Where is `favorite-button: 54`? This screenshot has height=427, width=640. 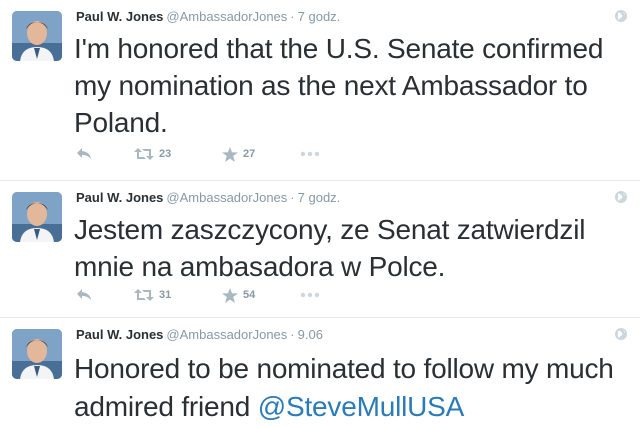 favorite-button: 54 is located at coordinates (261, 295).